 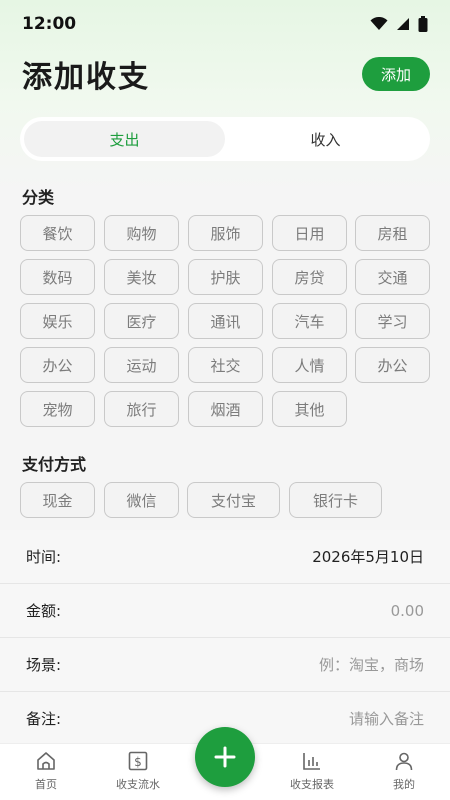 I want to click on type-tabs: 支出 收入, so click(x=225, y=139).